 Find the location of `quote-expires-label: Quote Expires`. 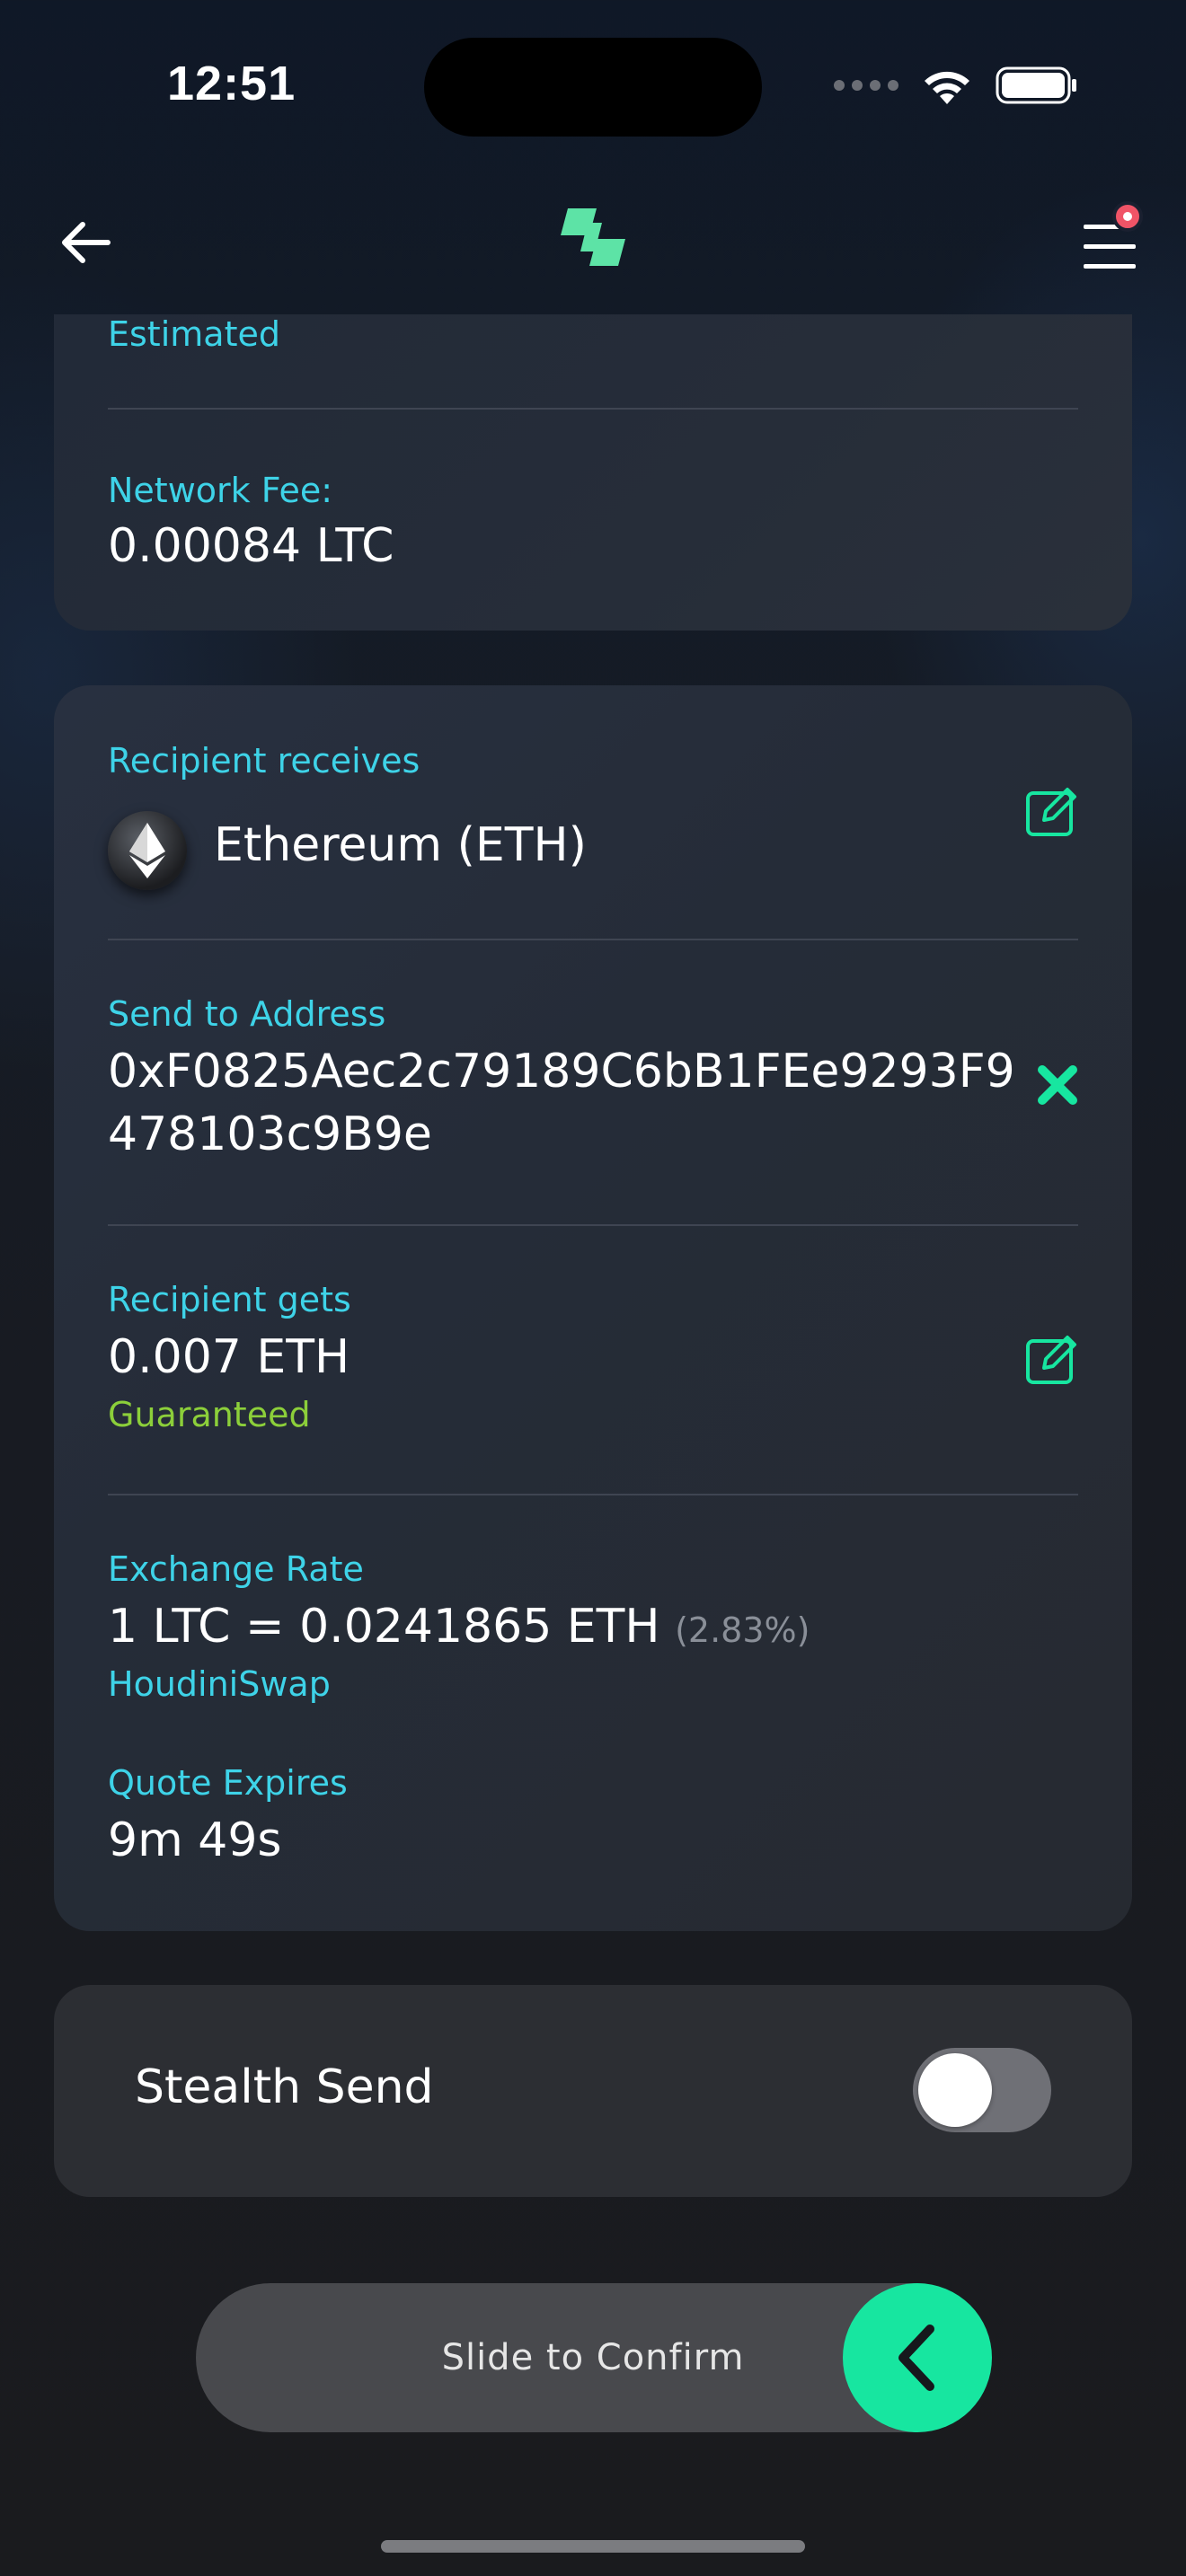

quote-expires-label: Quote Expires is located at coordinates (228, 1783).